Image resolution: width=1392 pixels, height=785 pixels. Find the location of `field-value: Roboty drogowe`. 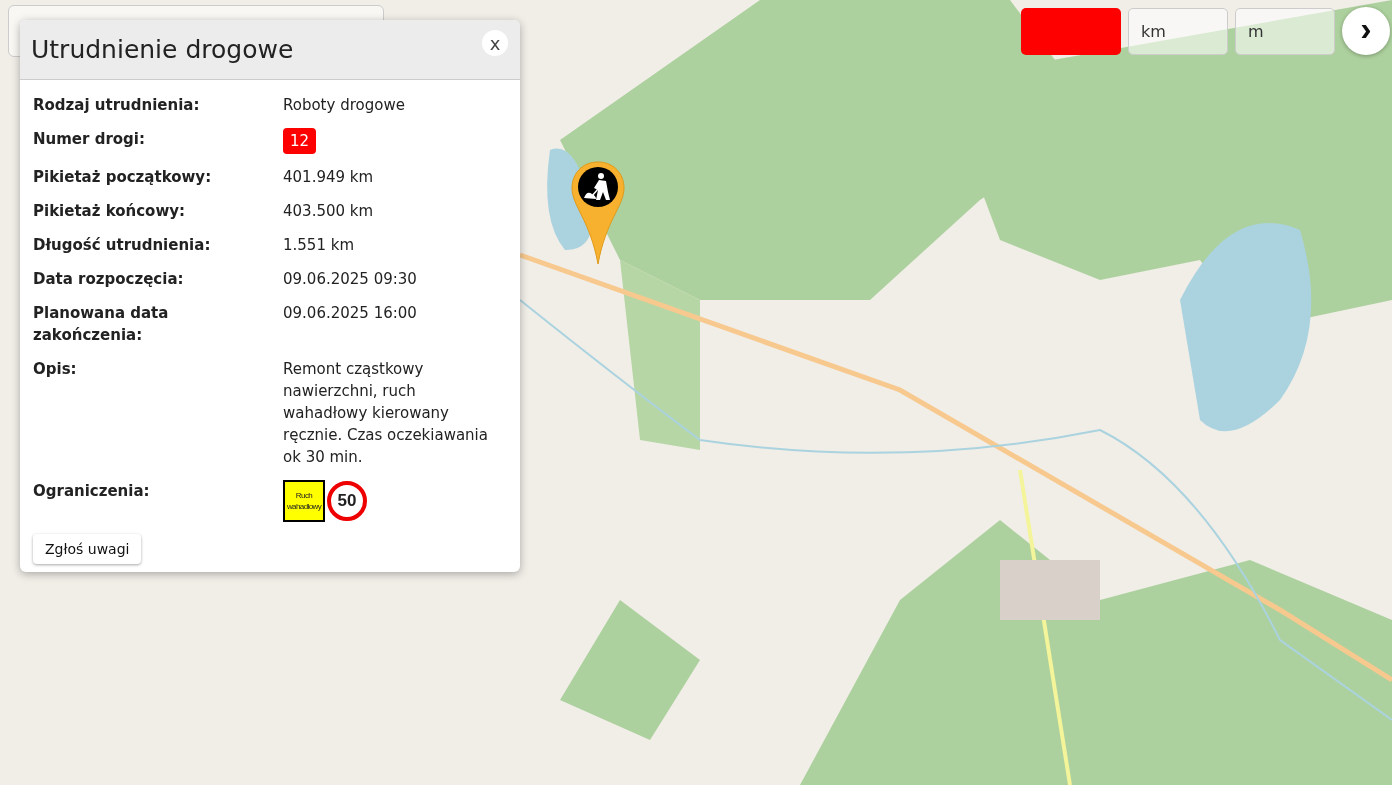

field-value: Roboty drogowe is located at coordinates (344, 105).